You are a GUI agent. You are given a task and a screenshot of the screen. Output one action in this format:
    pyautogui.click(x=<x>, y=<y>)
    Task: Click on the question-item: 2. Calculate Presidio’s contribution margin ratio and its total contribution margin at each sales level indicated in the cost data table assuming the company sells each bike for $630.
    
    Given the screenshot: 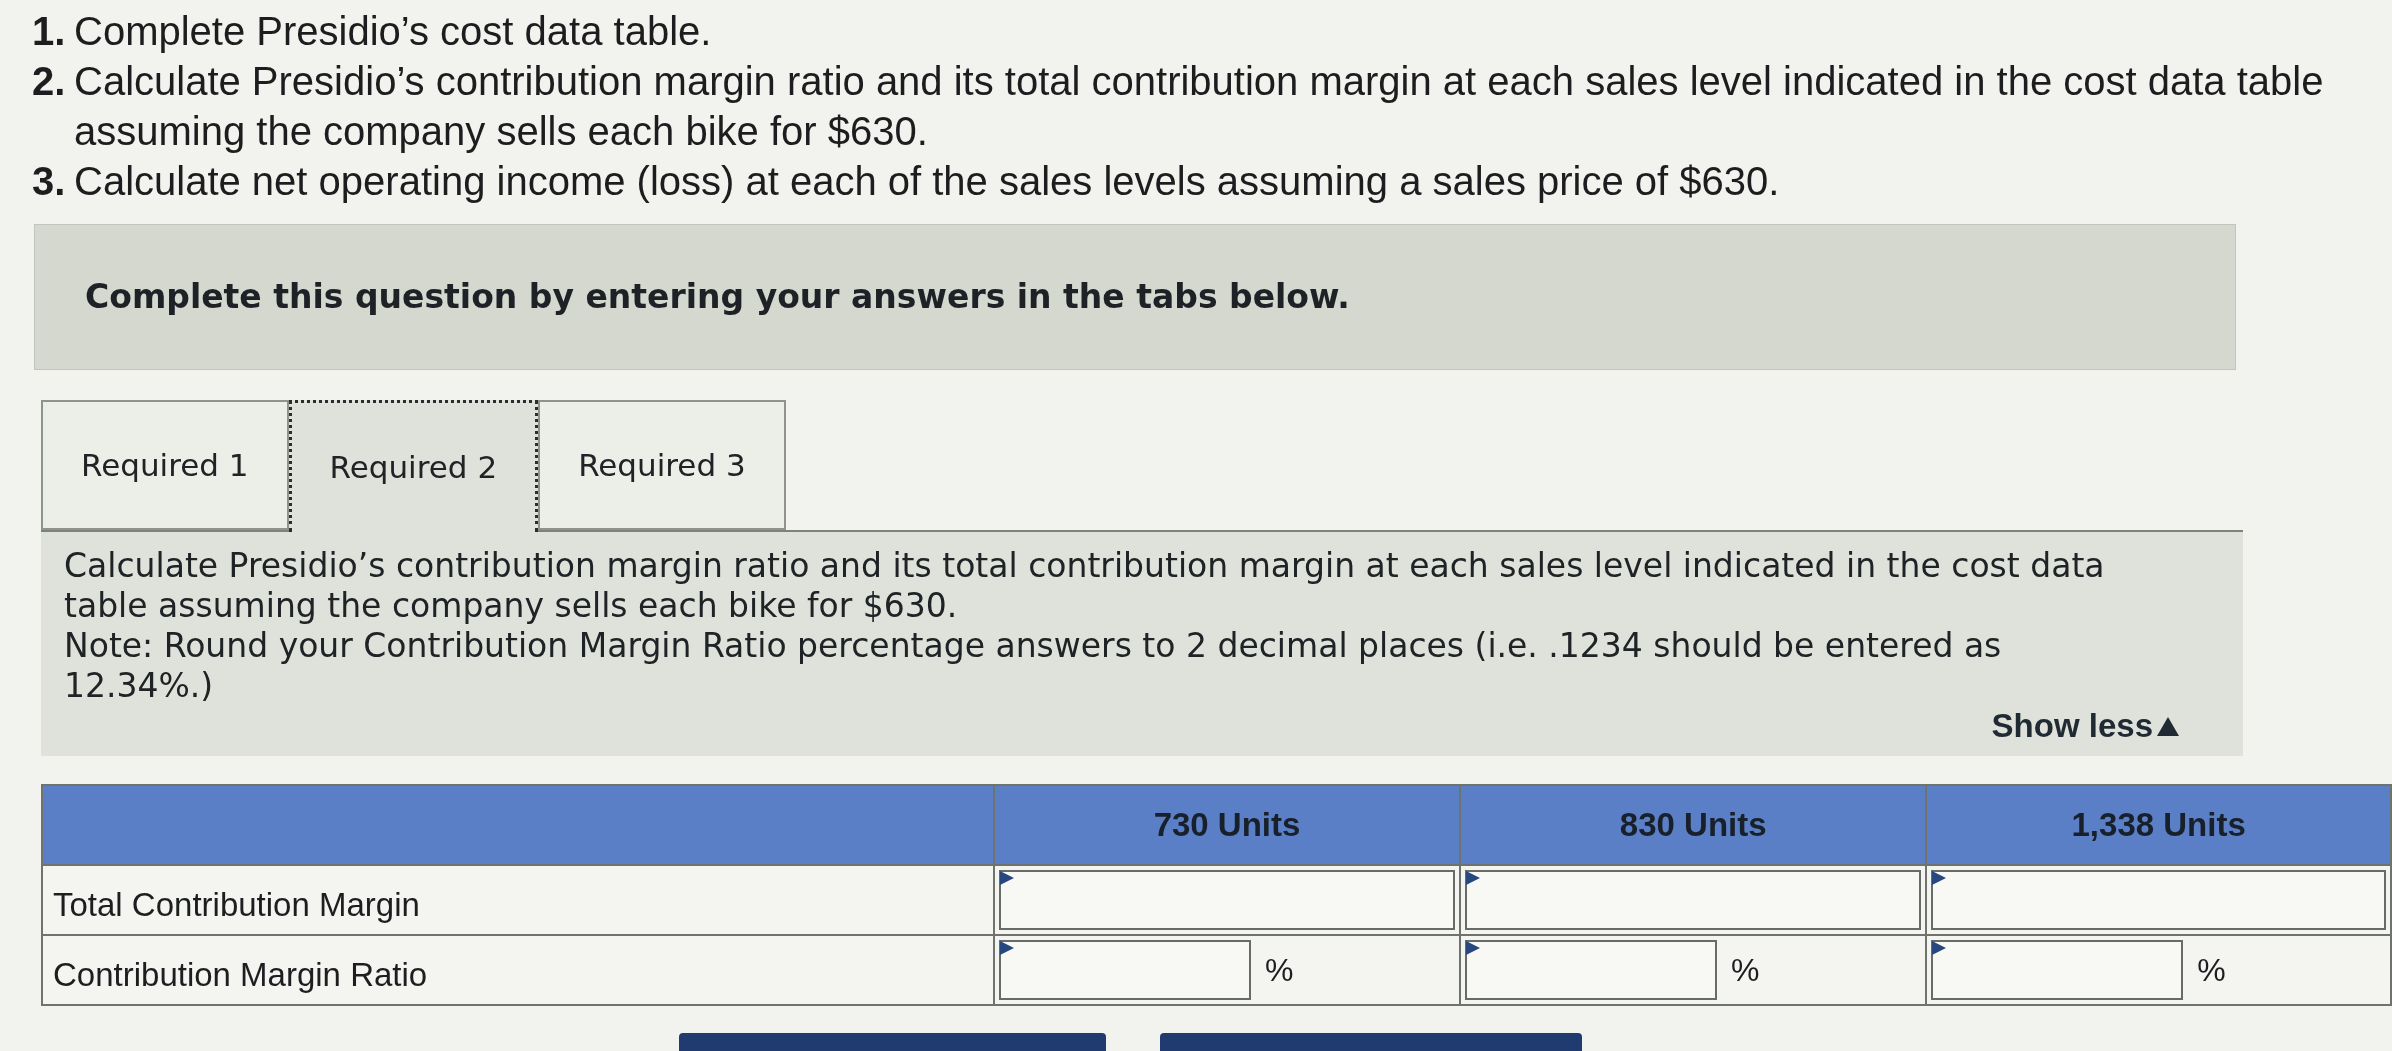 What is the action you would take?
    pyautogui.click(x=1178, y=106)
    